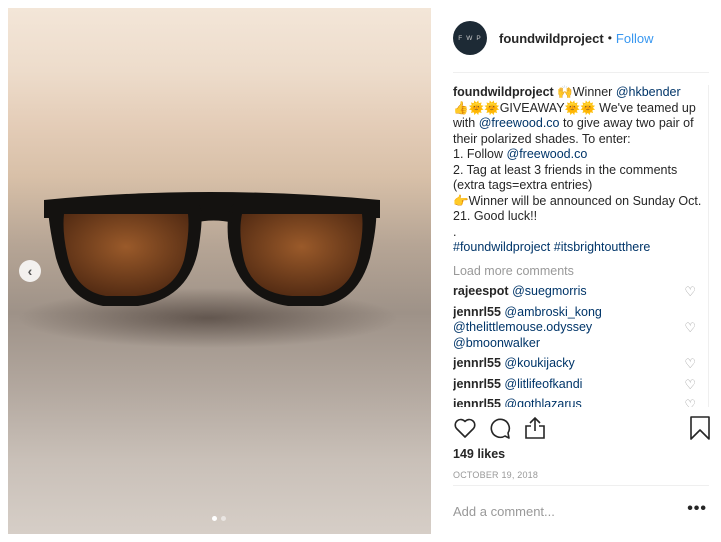 The height and width of the screenshot is (542, 721). Describe the element at coordinates (214, 518) in the screenshot. I see `carousel-dot-active` at that location.